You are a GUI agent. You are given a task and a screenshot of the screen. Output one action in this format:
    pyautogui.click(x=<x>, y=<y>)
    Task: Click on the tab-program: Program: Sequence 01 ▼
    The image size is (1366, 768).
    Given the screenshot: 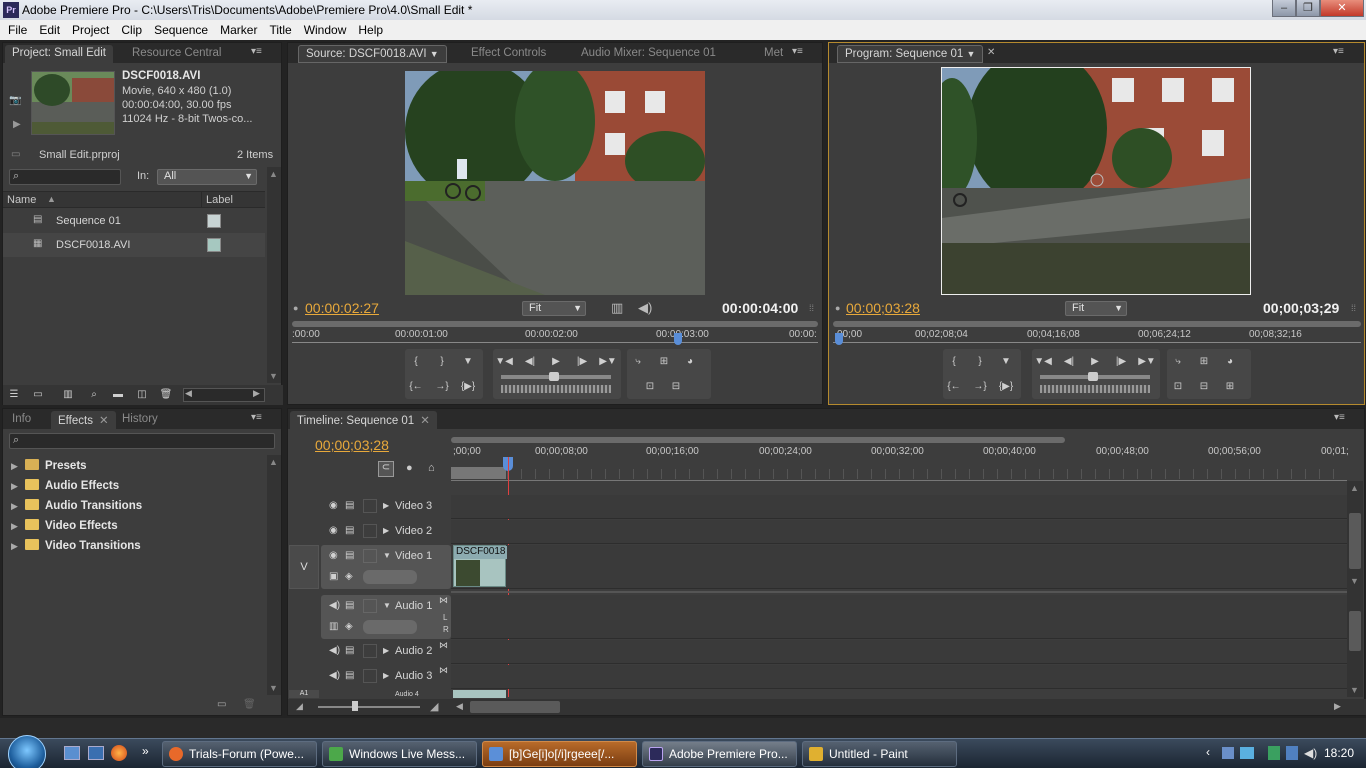 What is the action you would take?
    pyautogui.click(x=910, y=54)
    